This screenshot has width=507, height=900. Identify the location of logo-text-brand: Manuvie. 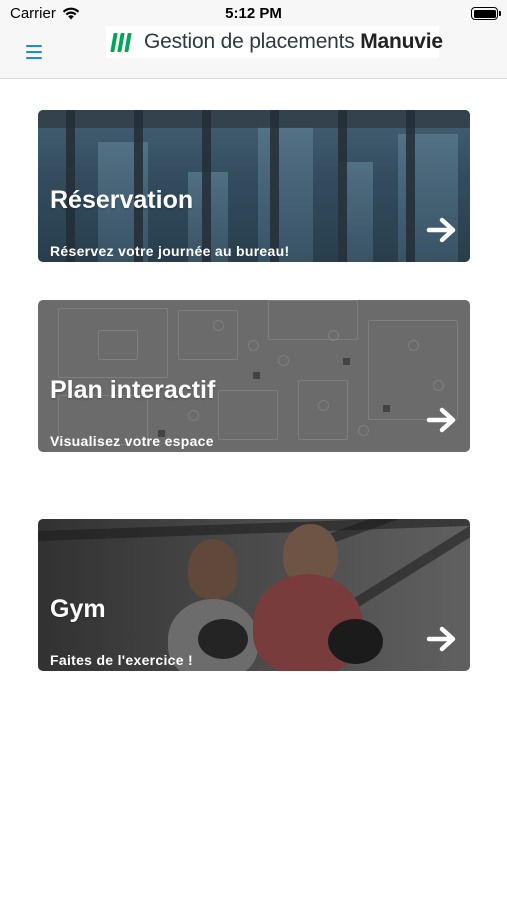
(401, 41).